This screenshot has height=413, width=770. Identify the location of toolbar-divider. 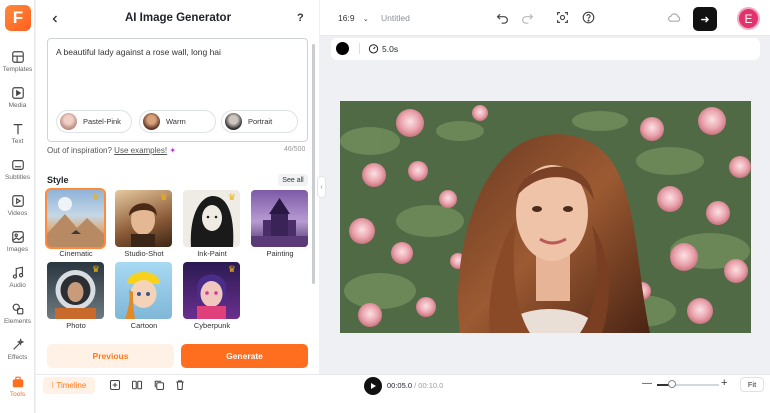
(359, 48).